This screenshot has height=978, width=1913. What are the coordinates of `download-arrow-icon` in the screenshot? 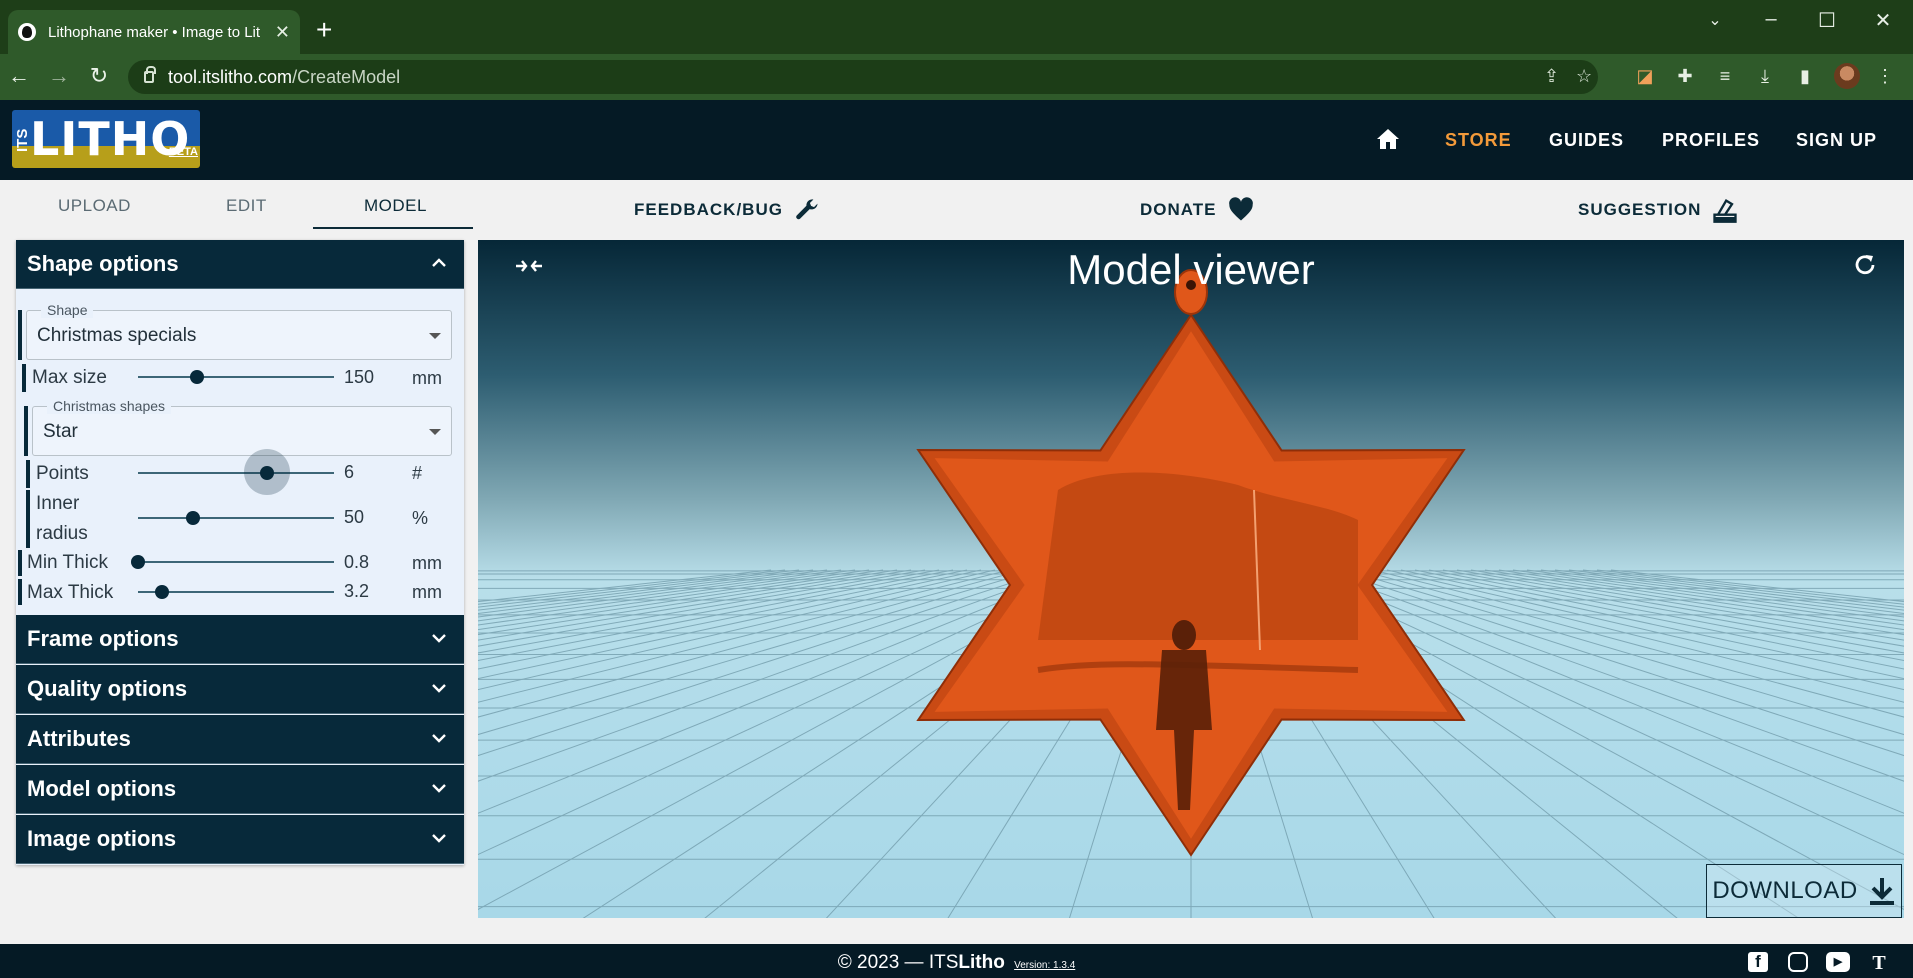 It's located at (1881, 891).